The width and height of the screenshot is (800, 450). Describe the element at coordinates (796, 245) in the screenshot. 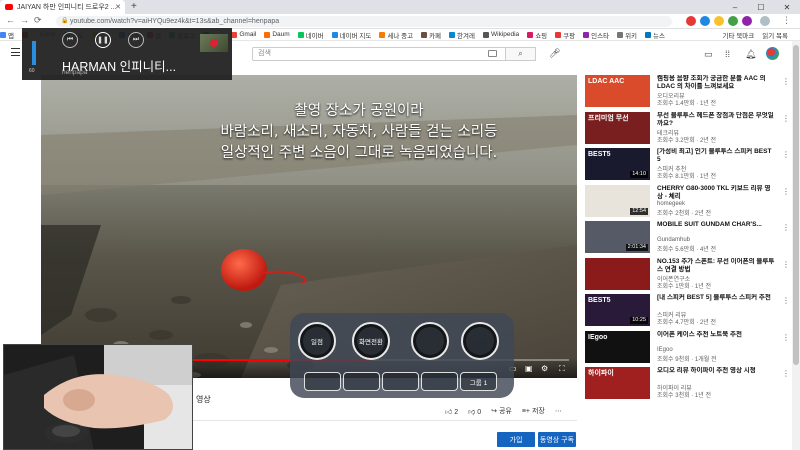

I see `page-scrollbar` at that location.